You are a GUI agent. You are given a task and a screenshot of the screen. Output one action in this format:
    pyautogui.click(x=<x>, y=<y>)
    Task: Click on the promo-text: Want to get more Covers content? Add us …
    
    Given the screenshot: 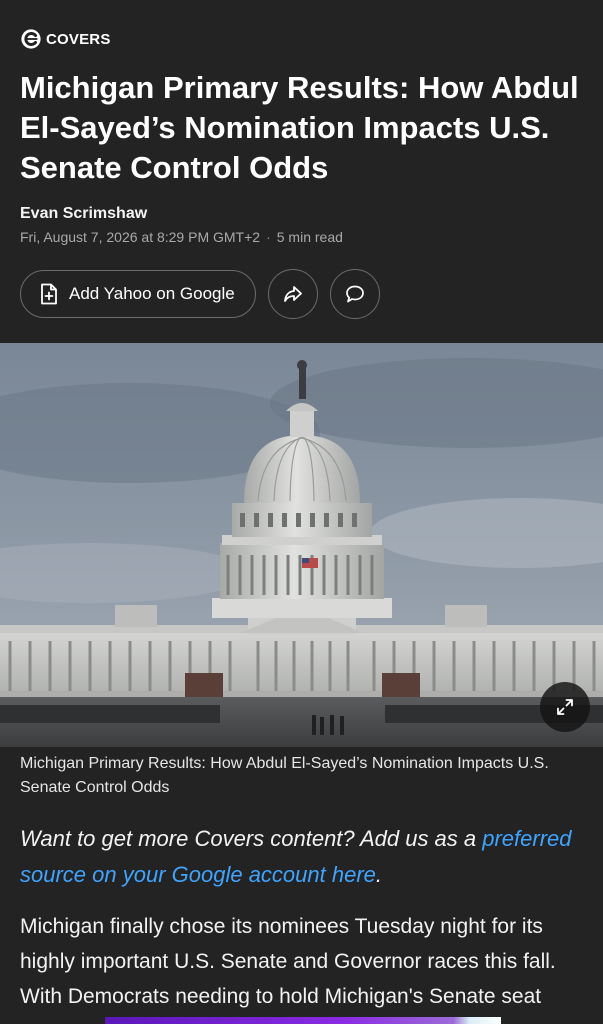 What is the action you would take?
    pyautogui.click(x=305, y=857)
    